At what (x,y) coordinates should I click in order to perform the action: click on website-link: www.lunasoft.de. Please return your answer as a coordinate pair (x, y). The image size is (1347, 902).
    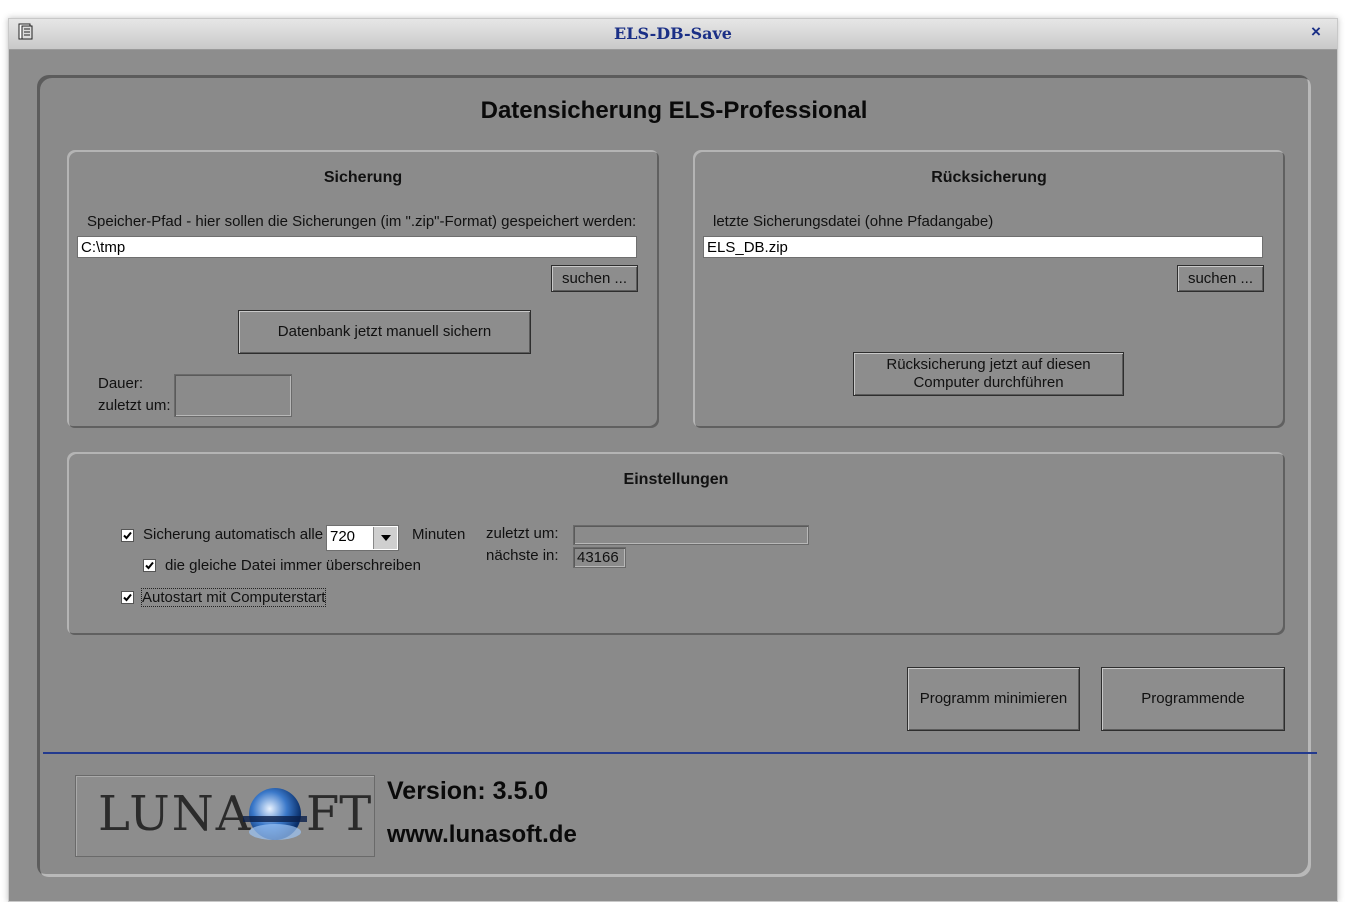
    Looking at the image, I should click on (482, 835).